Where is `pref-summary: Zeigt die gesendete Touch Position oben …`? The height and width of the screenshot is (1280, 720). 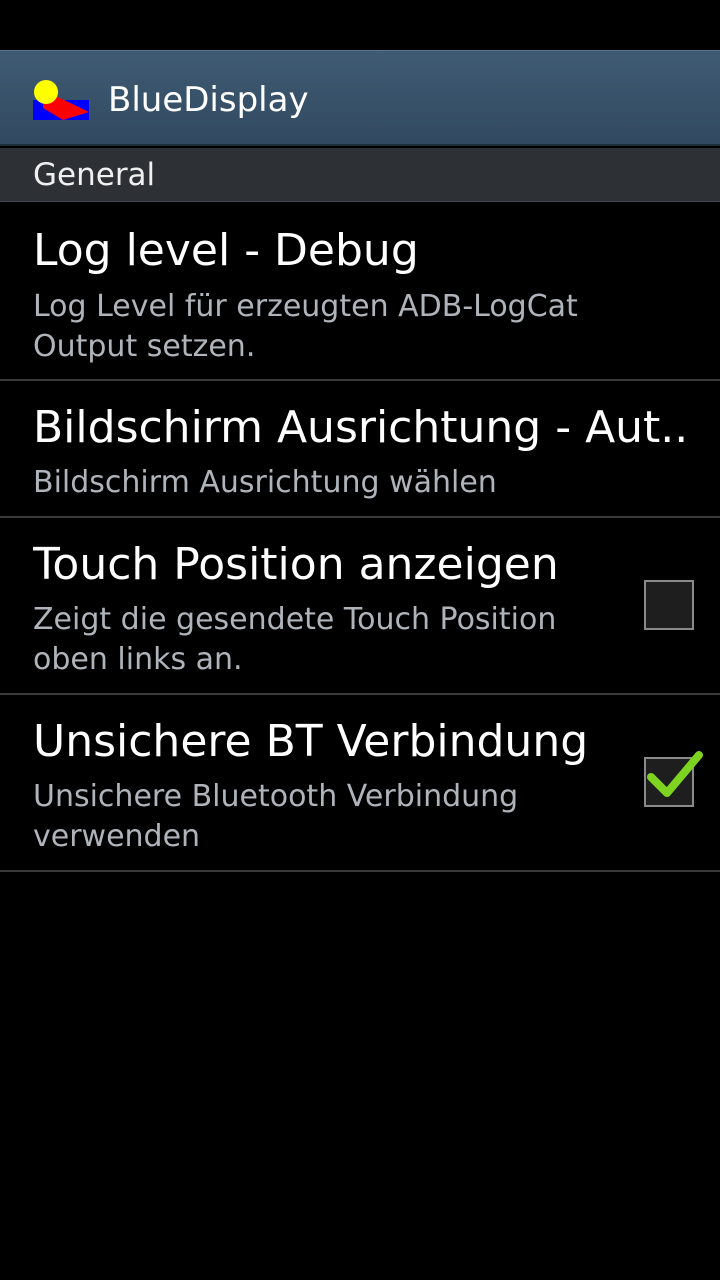 pref-summary: Zeigt die gesendete Touch Position oben … is located at coordinates (295, 639).